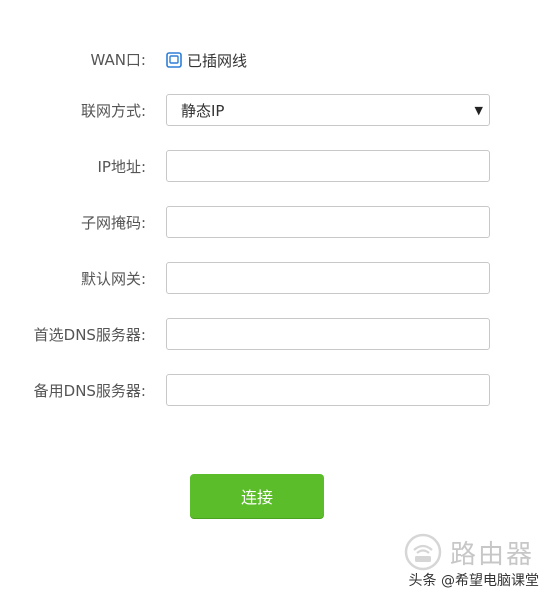  I want to click on secondary-dns-row: 备用DNS服务器:, so click(273, 391).